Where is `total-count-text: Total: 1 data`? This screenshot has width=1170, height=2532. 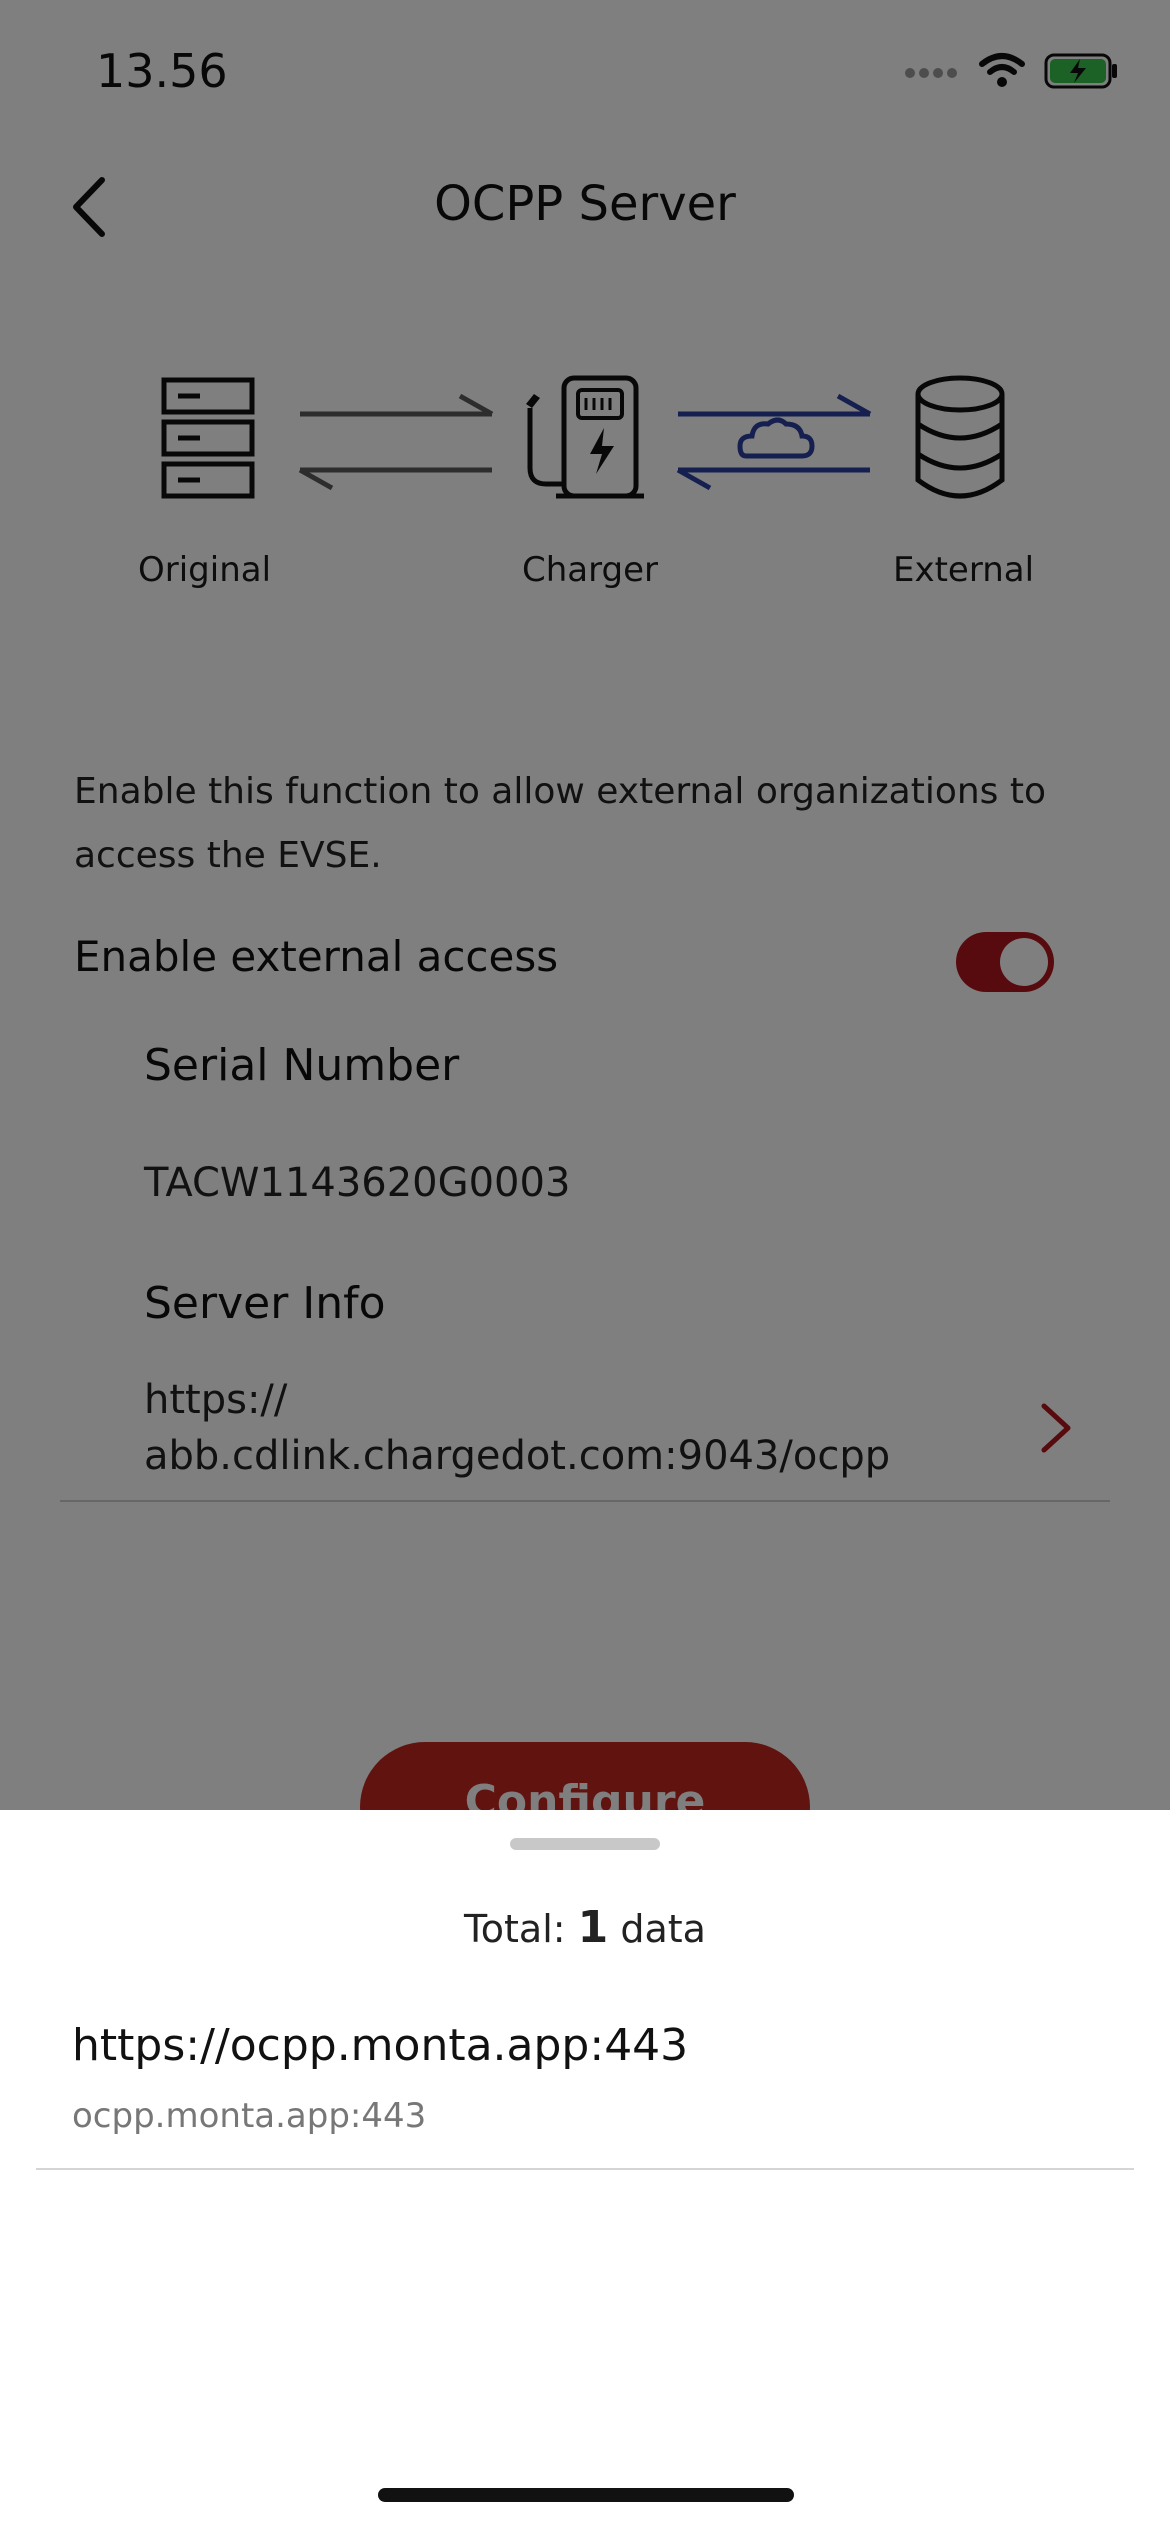 total-count-text: Total: 1 data is located at coordinates (585, 1927).